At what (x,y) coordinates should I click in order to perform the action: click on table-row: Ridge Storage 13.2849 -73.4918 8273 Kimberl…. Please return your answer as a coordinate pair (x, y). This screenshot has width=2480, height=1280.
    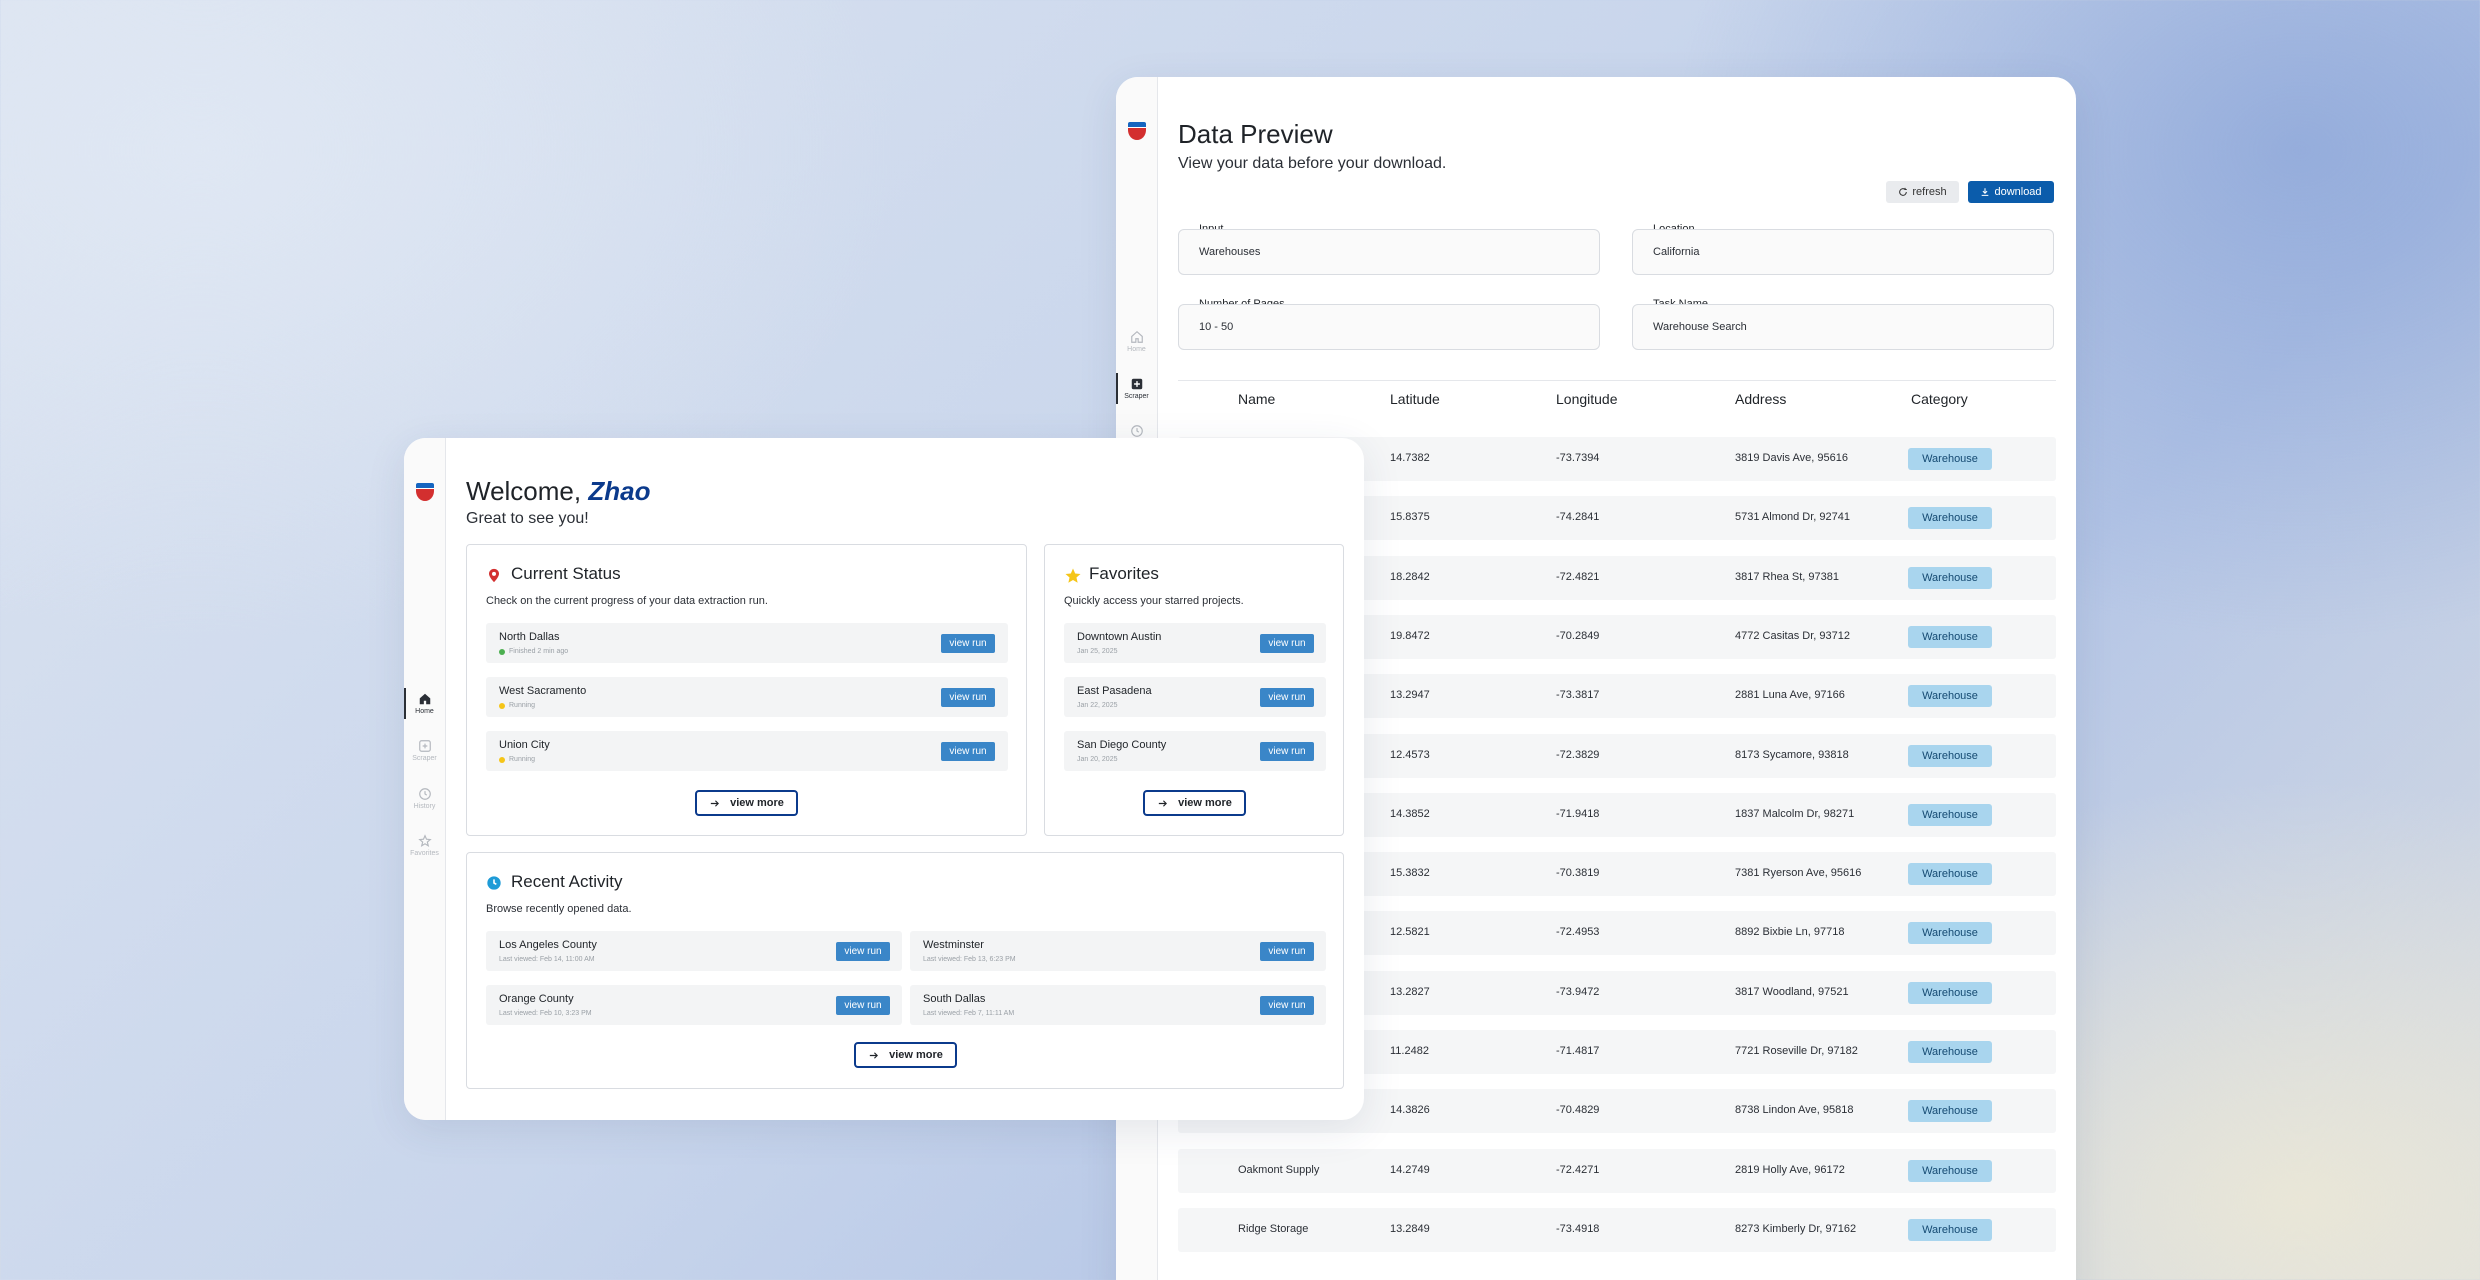
    Looking at the image, I should click on (1617, 1229).